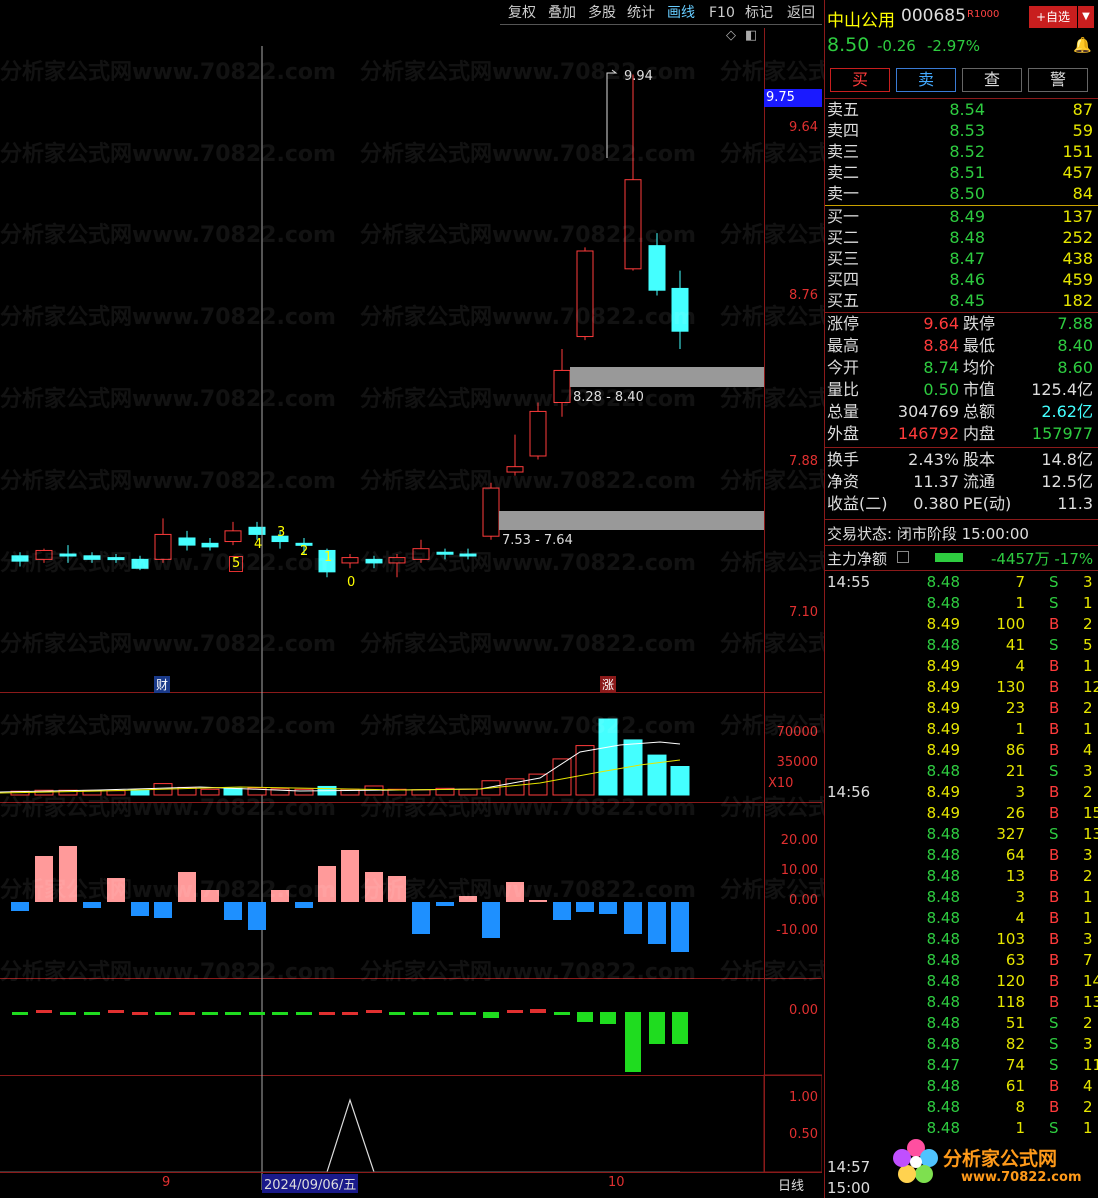 The width and height of the screenshot is (1098, 1198). I want to click on high-price-label: 9.94, so click(638, 76).